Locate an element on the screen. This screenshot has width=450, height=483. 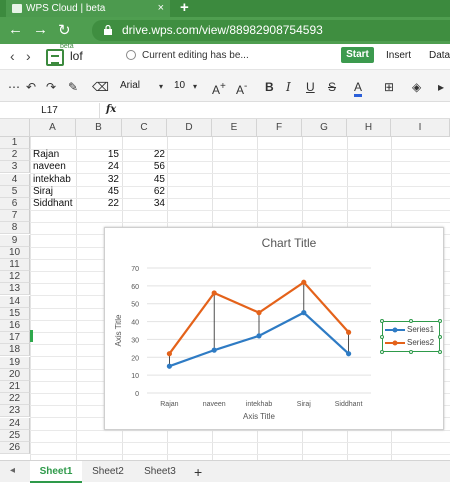
back-arrow-icon: ← is located at coordinates (15, 29).